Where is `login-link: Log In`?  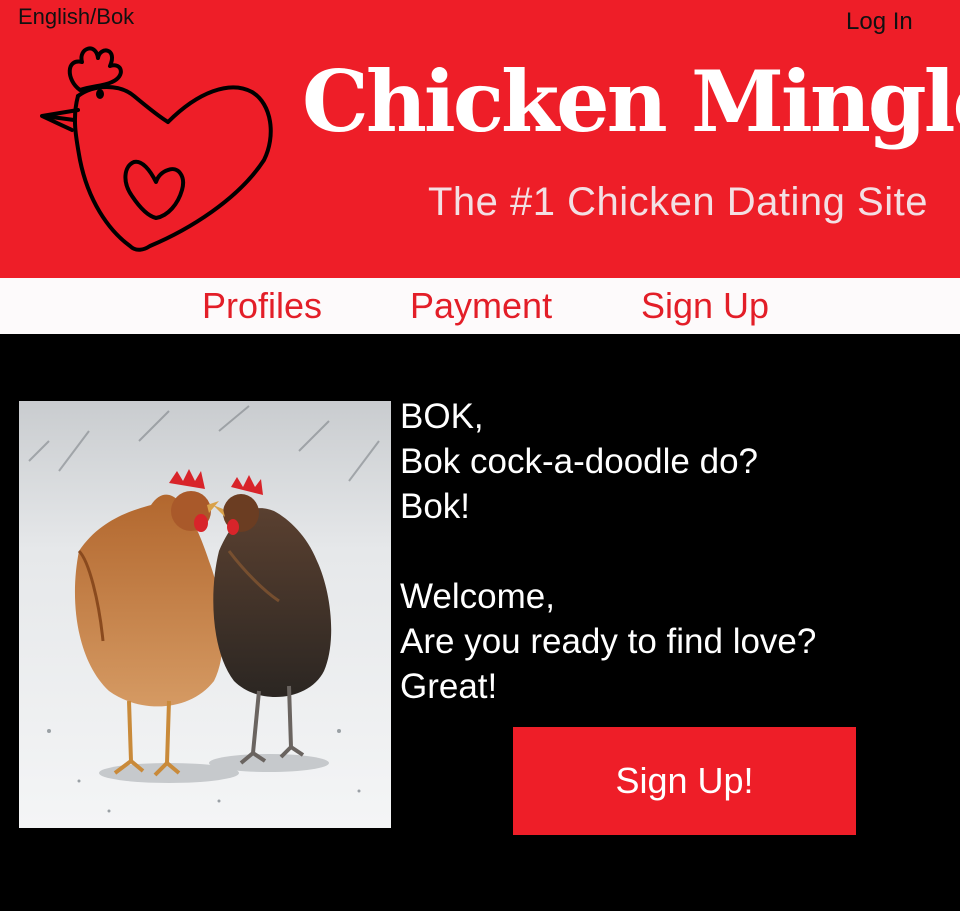 login-link: Log In is located at coordinates (879, 22).